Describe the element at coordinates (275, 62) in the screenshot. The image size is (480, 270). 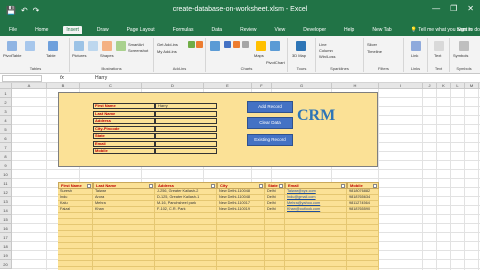
I see `pivotchart-button: PivotChart` at that location.